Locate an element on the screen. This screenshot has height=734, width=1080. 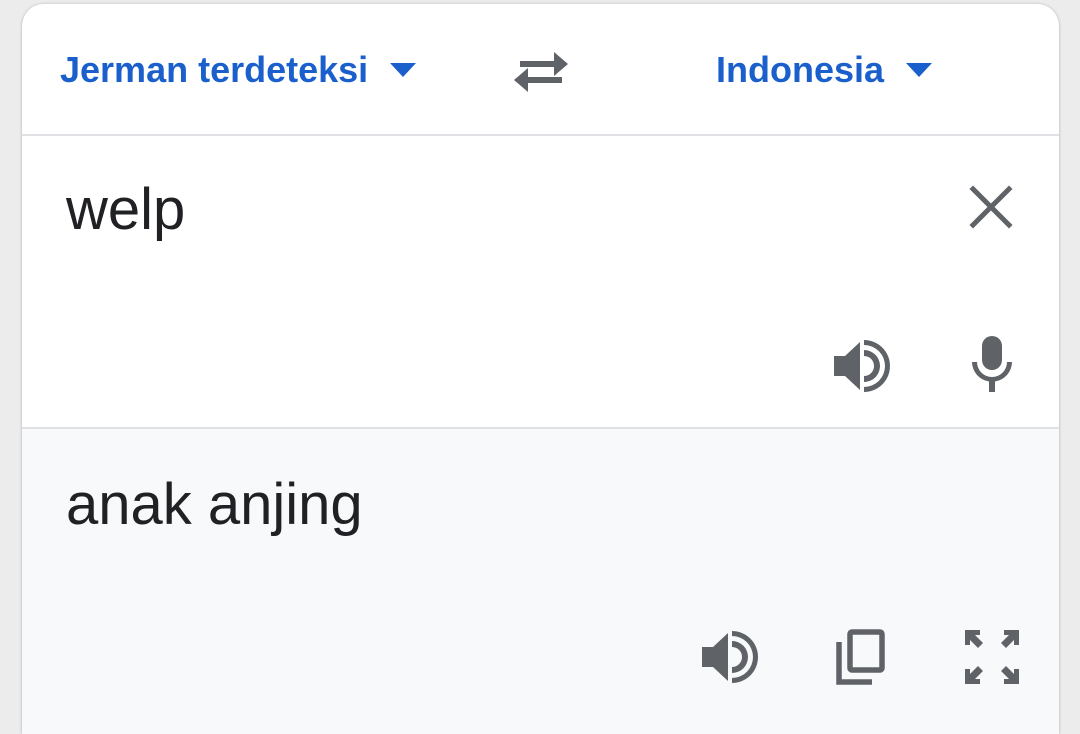
source-language-selector: Jerman terdeteksi is located at coordinates (238, 70).